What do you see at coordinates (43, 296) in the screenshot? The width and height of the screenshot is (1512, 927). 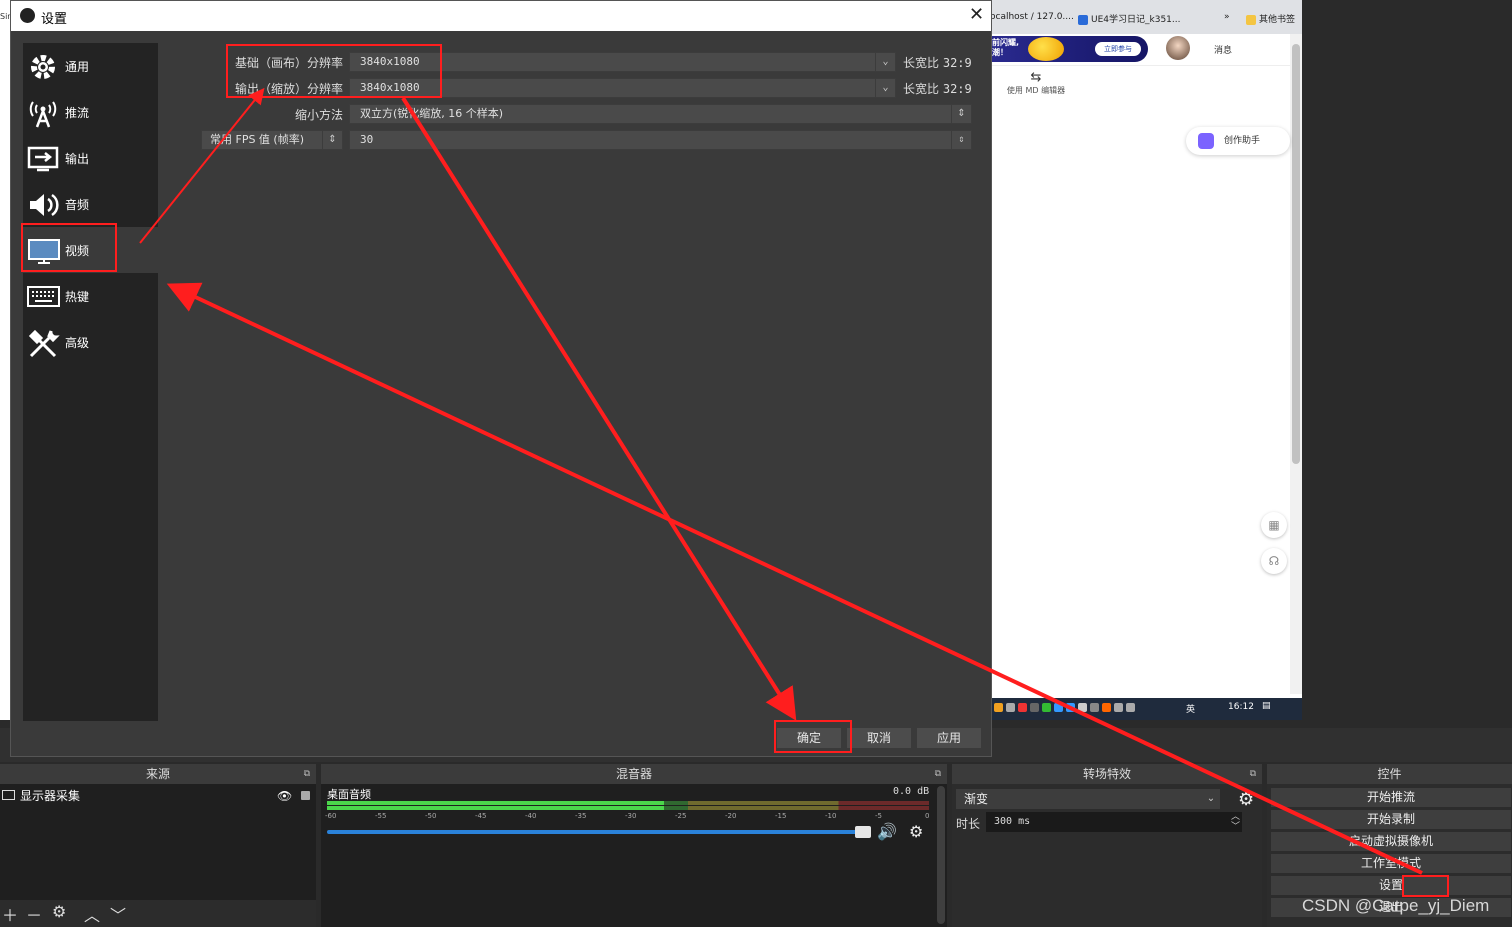 I see `keyboard-icon` at bounding box center [43, 296].